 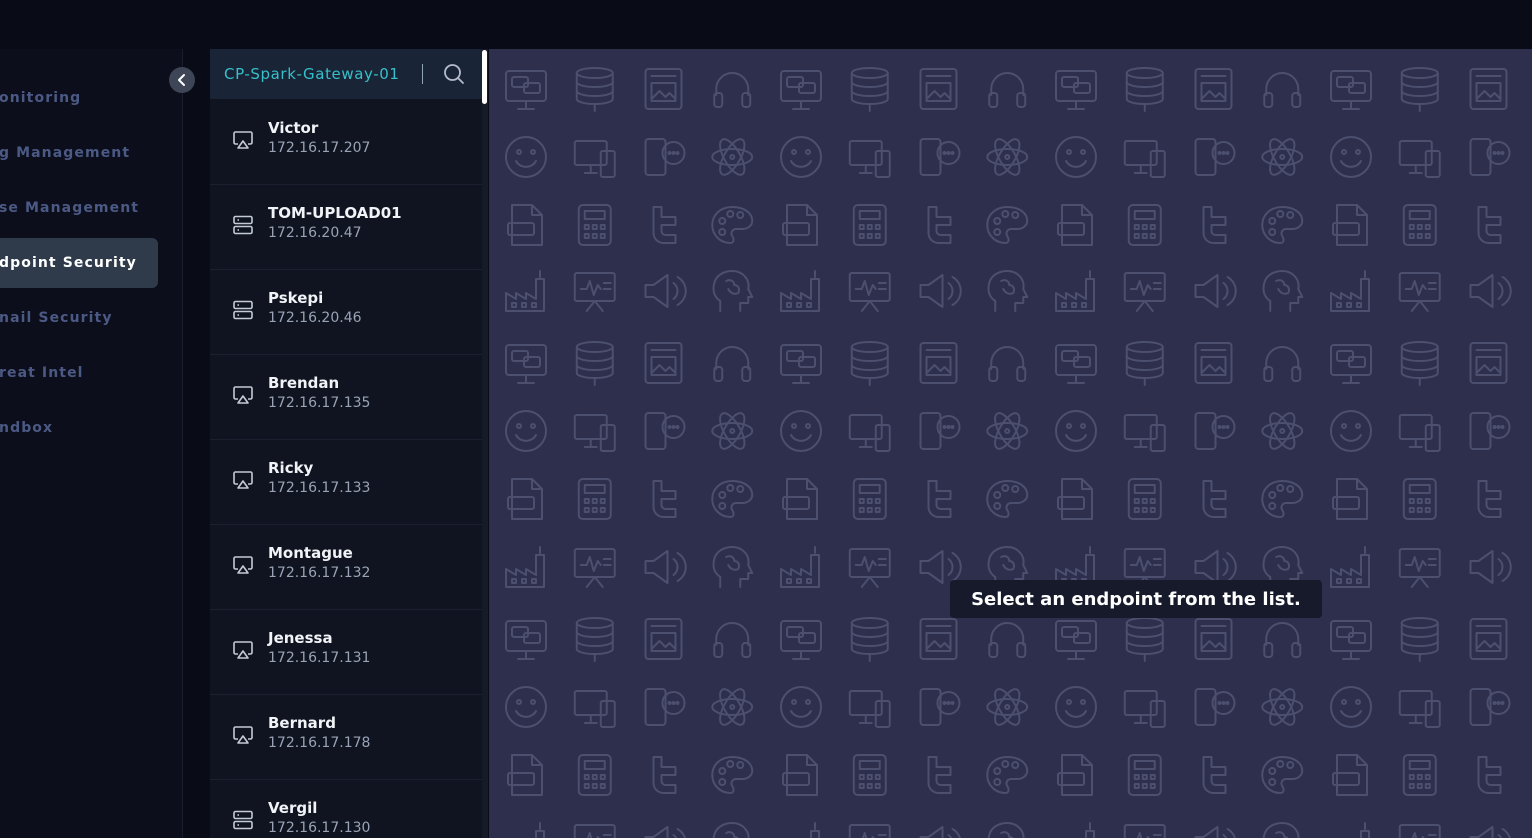 I want to click on endpoint-row: Ricky 172.16.17.133, so click(x=346, y=482).